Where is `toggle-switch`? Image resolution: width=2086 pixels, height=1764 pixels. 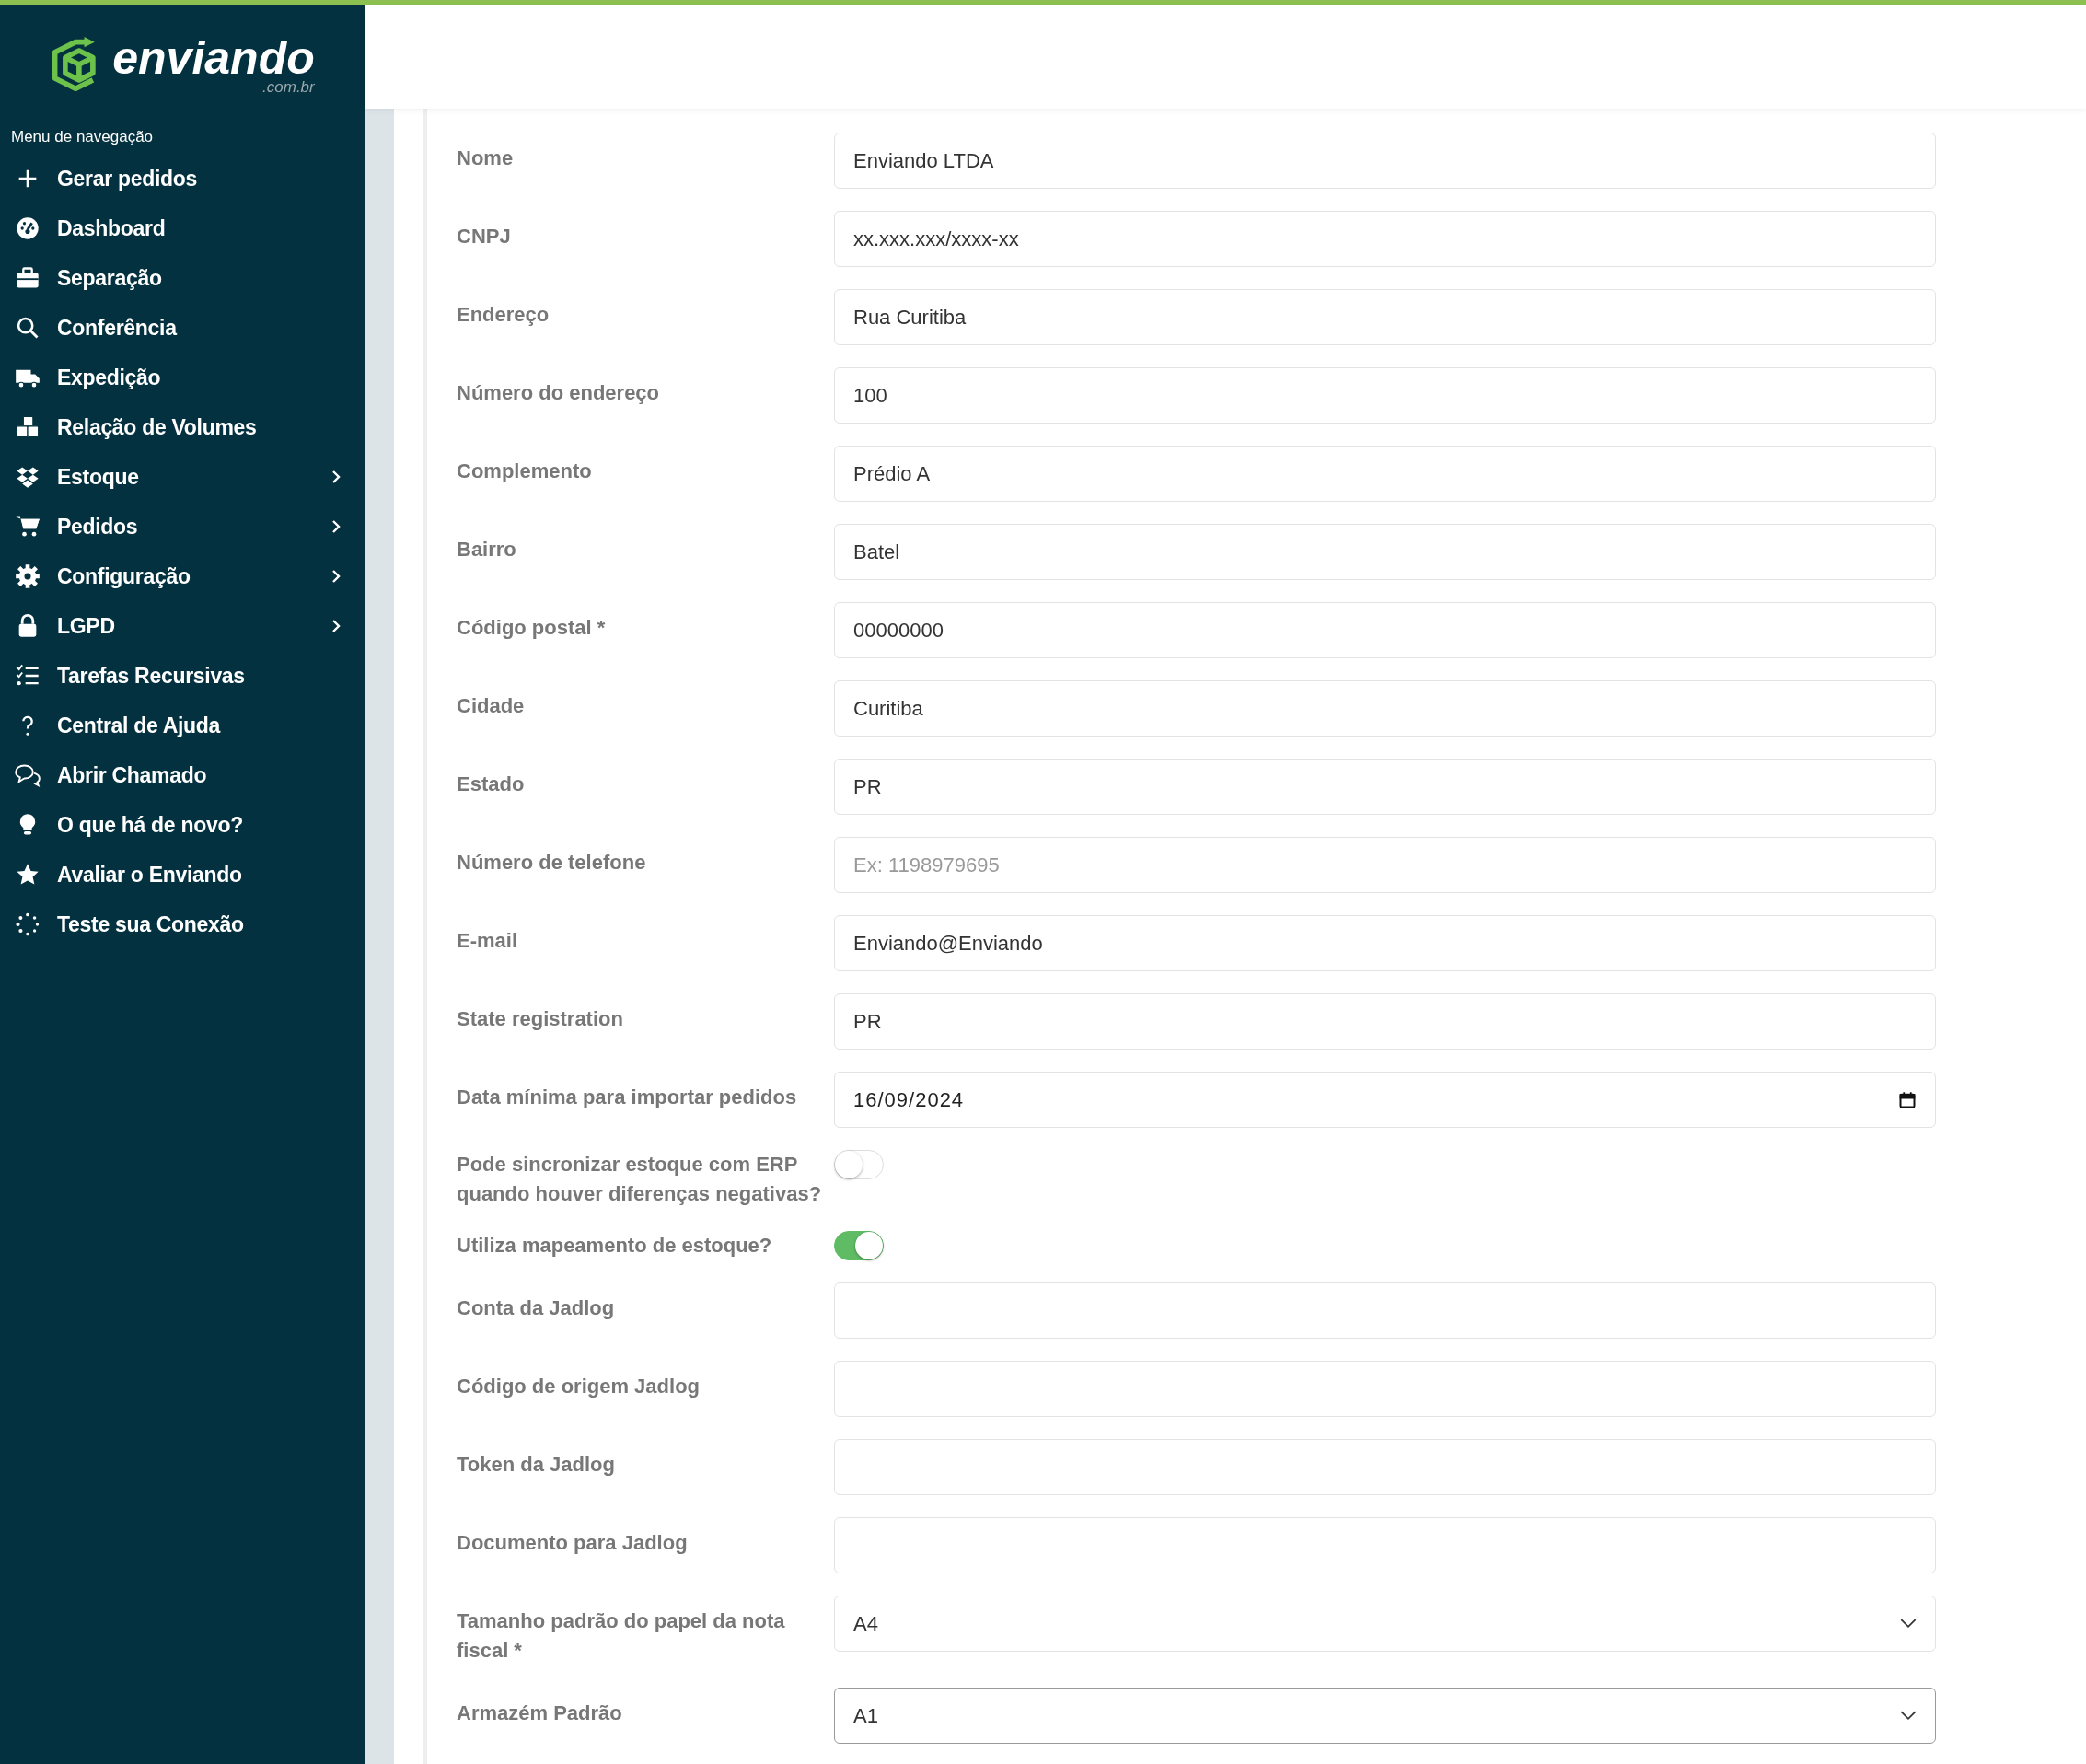 toggle-switch is located at coordinates (859, 1245).